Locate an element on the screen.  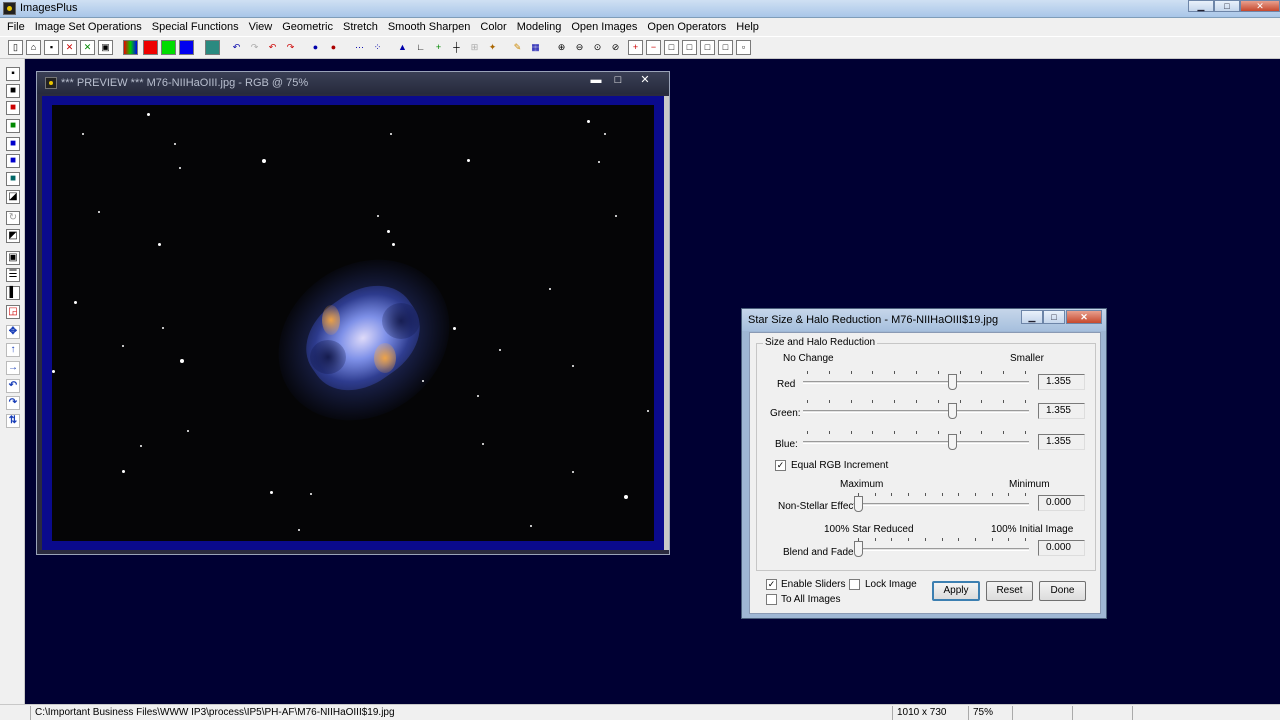
histogram-icon: ▲ is located at coordinates (402, 47).